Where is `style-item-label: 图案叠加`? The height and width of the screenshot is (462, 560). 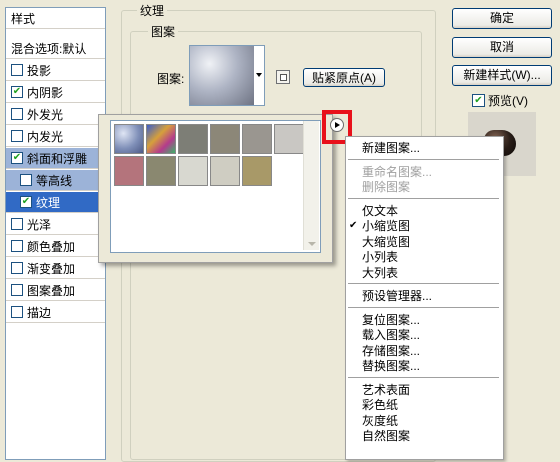
style-item-label: 图案叠加 is located at coordinates (51, 290).